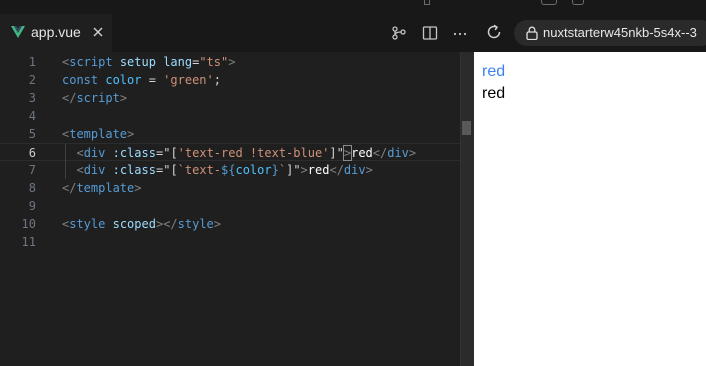  What do you see at coordinates (137, 62) in the screenshot?
I see `code-token: setup` at bounding box center [137, 62].